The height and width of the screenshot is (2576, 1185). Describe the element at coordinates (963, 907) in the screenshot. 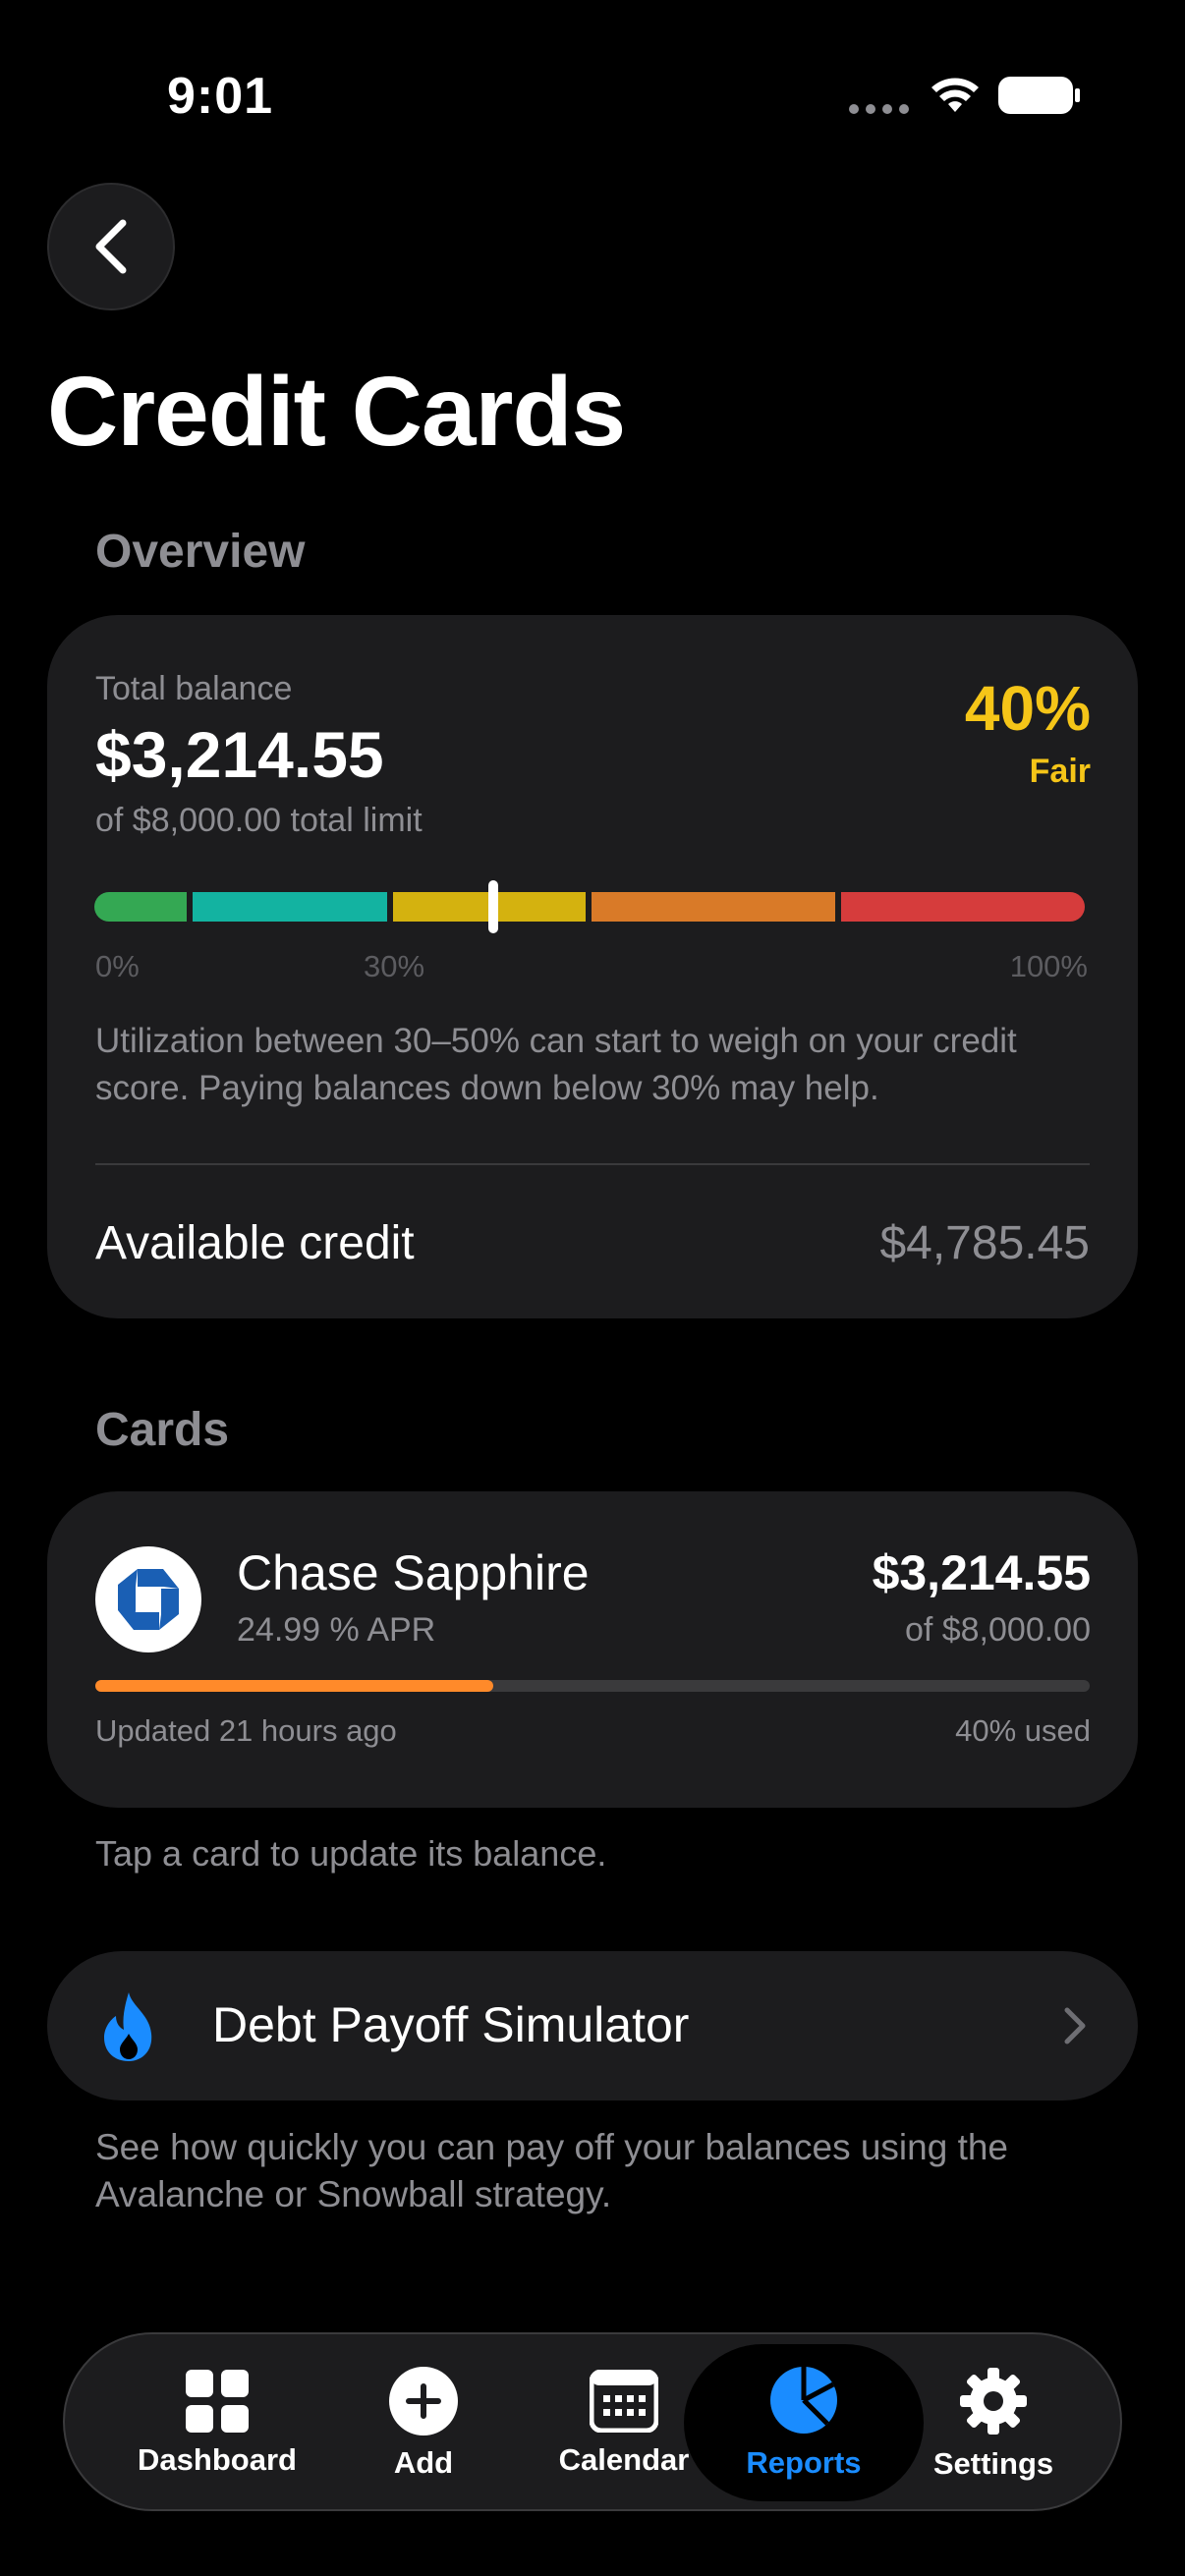

I see `utilization-segment-bad` at that location.